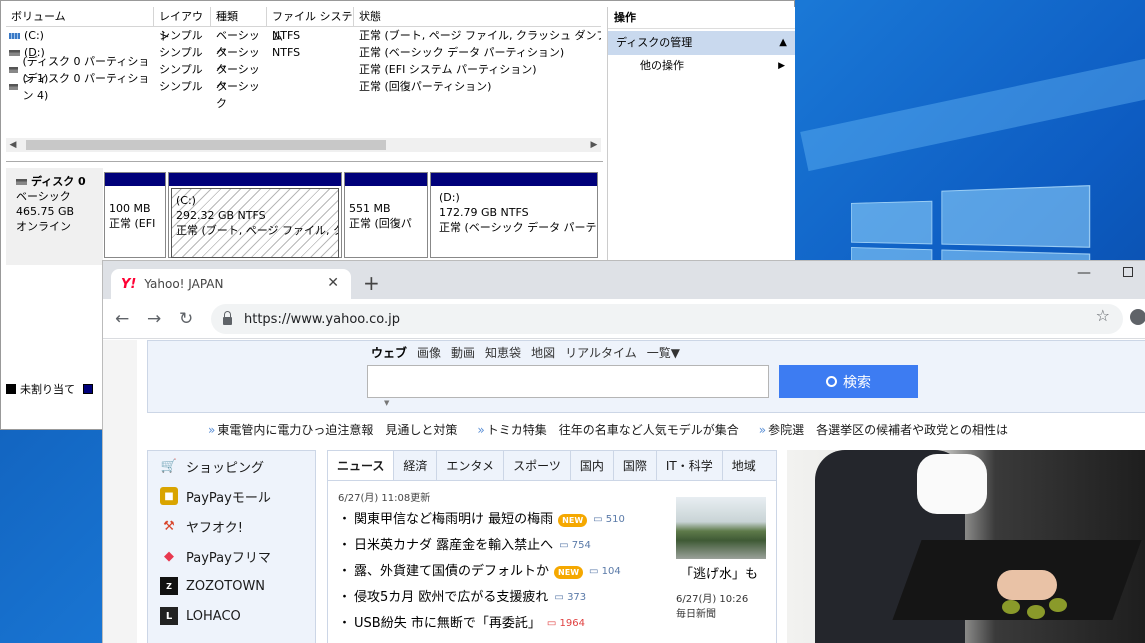 This screenshot has height=643, width=1145. What do you see at coordinates (429, 352) in the screenshot?
I see `search-tab: 画像` at bounding box center [429, 352].